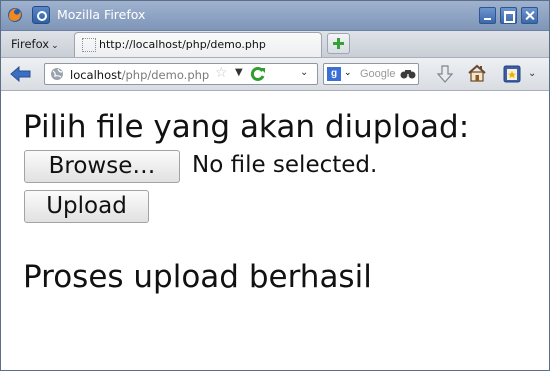  I want to click on maximize-button, so click(508, 15).